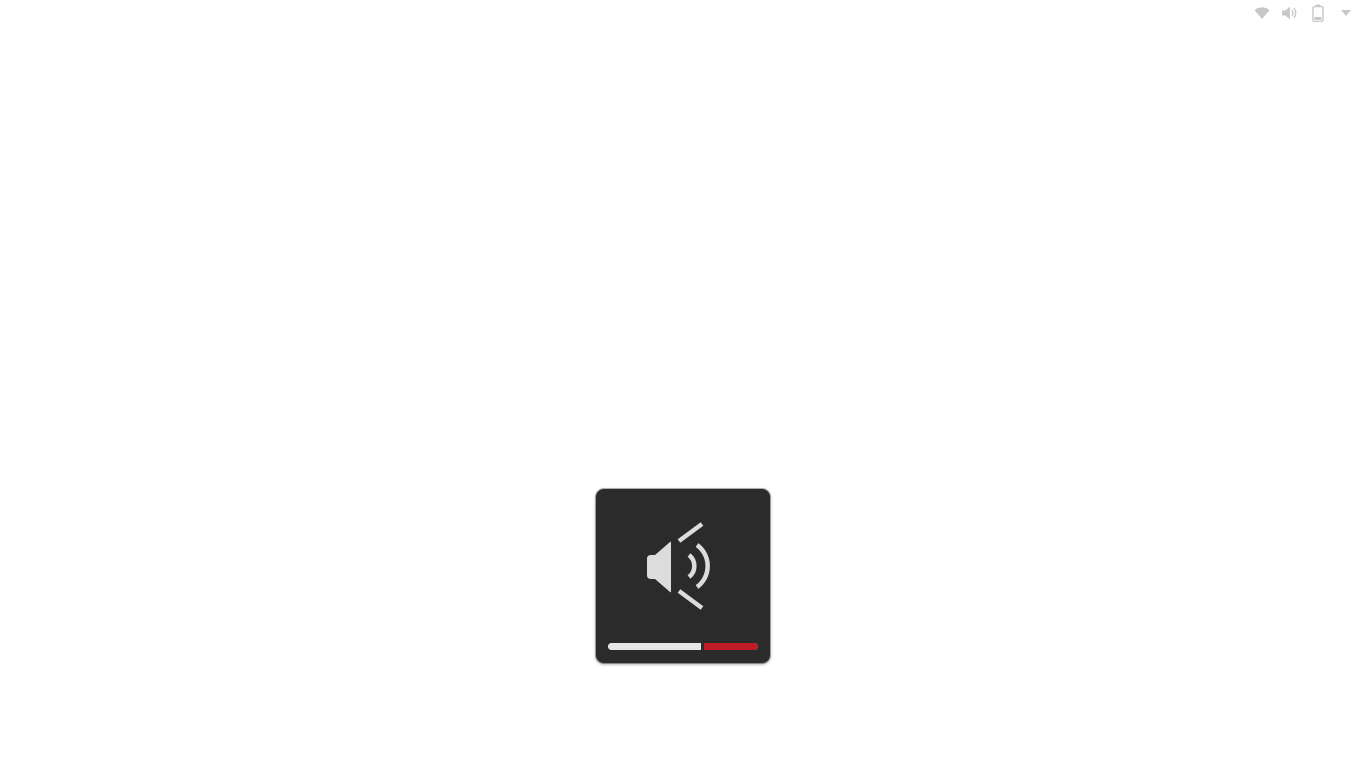  I want to click on volume-level-bar, so click(683, 646).